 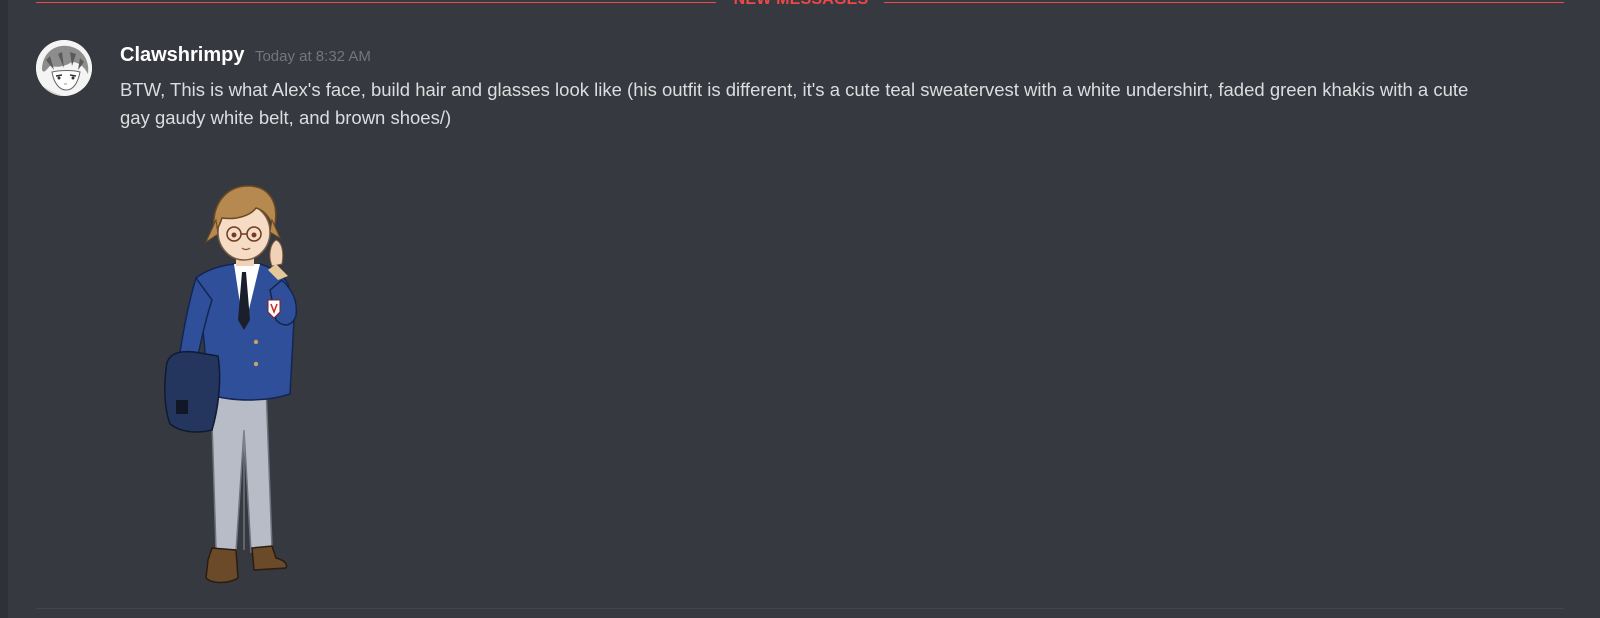 What do you see at coordinates (231, 384) in the screenshot?
I see `anime-character-image-icon` at bounding box center [231, 384].